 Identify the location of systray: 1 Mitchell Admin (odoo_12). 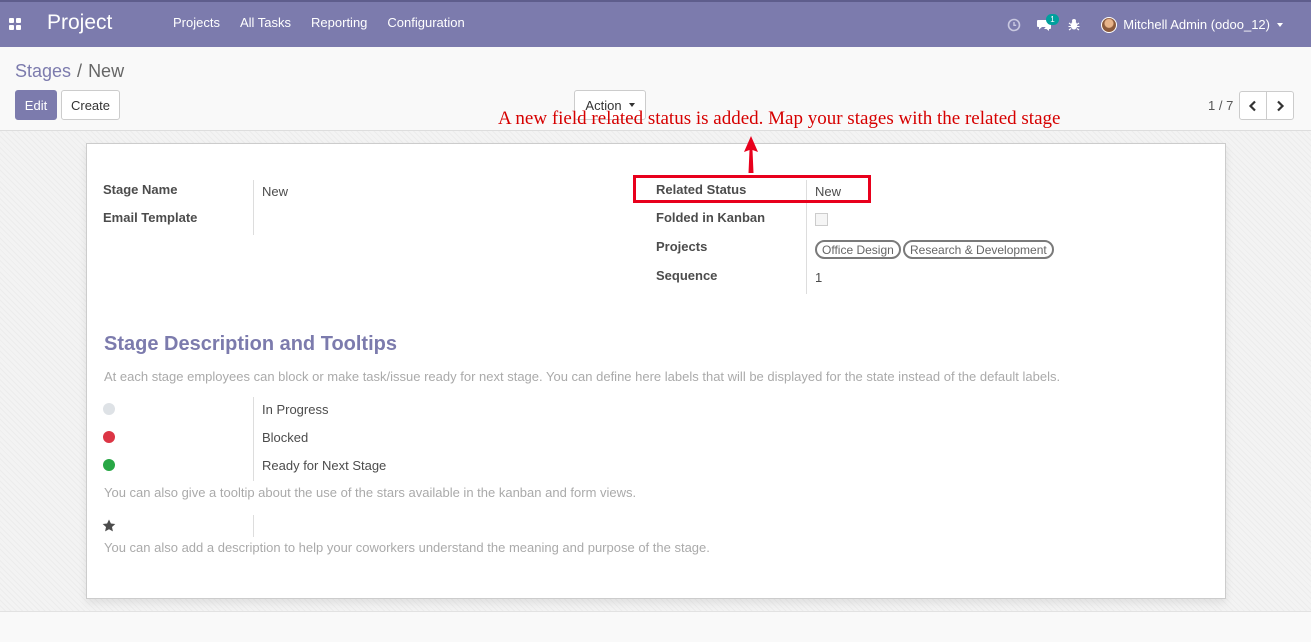
(1155, 24).